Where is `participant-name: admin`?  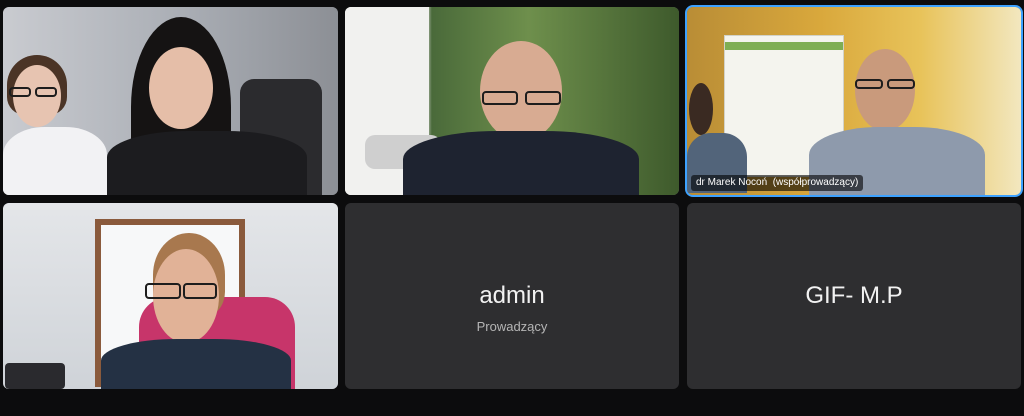
participant-name: admin is located at coordinates (512, 295).